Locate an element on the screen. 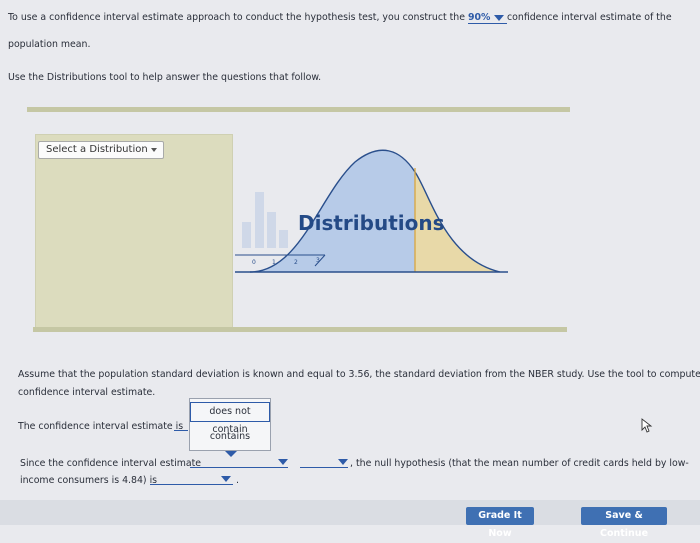 Image resolution: width=700 pixels, height=543 pixels. tick-label: 3 is located at coordinates (318, 260).